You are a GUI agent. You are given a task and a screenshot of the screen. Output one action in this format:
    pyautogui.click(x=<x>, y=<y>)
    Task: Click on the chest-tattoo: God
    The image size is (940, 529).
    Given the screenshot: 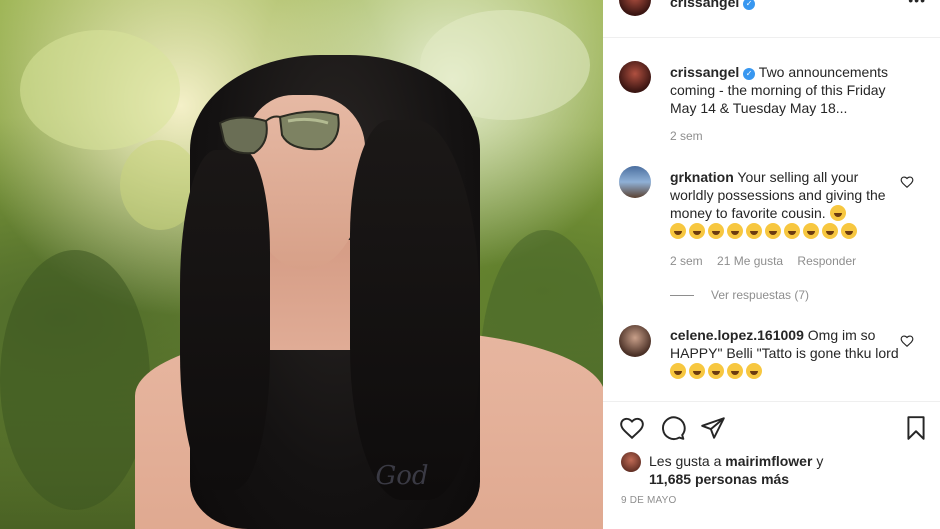 What is the action you would take?
    pyautogui.click(x=402, y=476)
    